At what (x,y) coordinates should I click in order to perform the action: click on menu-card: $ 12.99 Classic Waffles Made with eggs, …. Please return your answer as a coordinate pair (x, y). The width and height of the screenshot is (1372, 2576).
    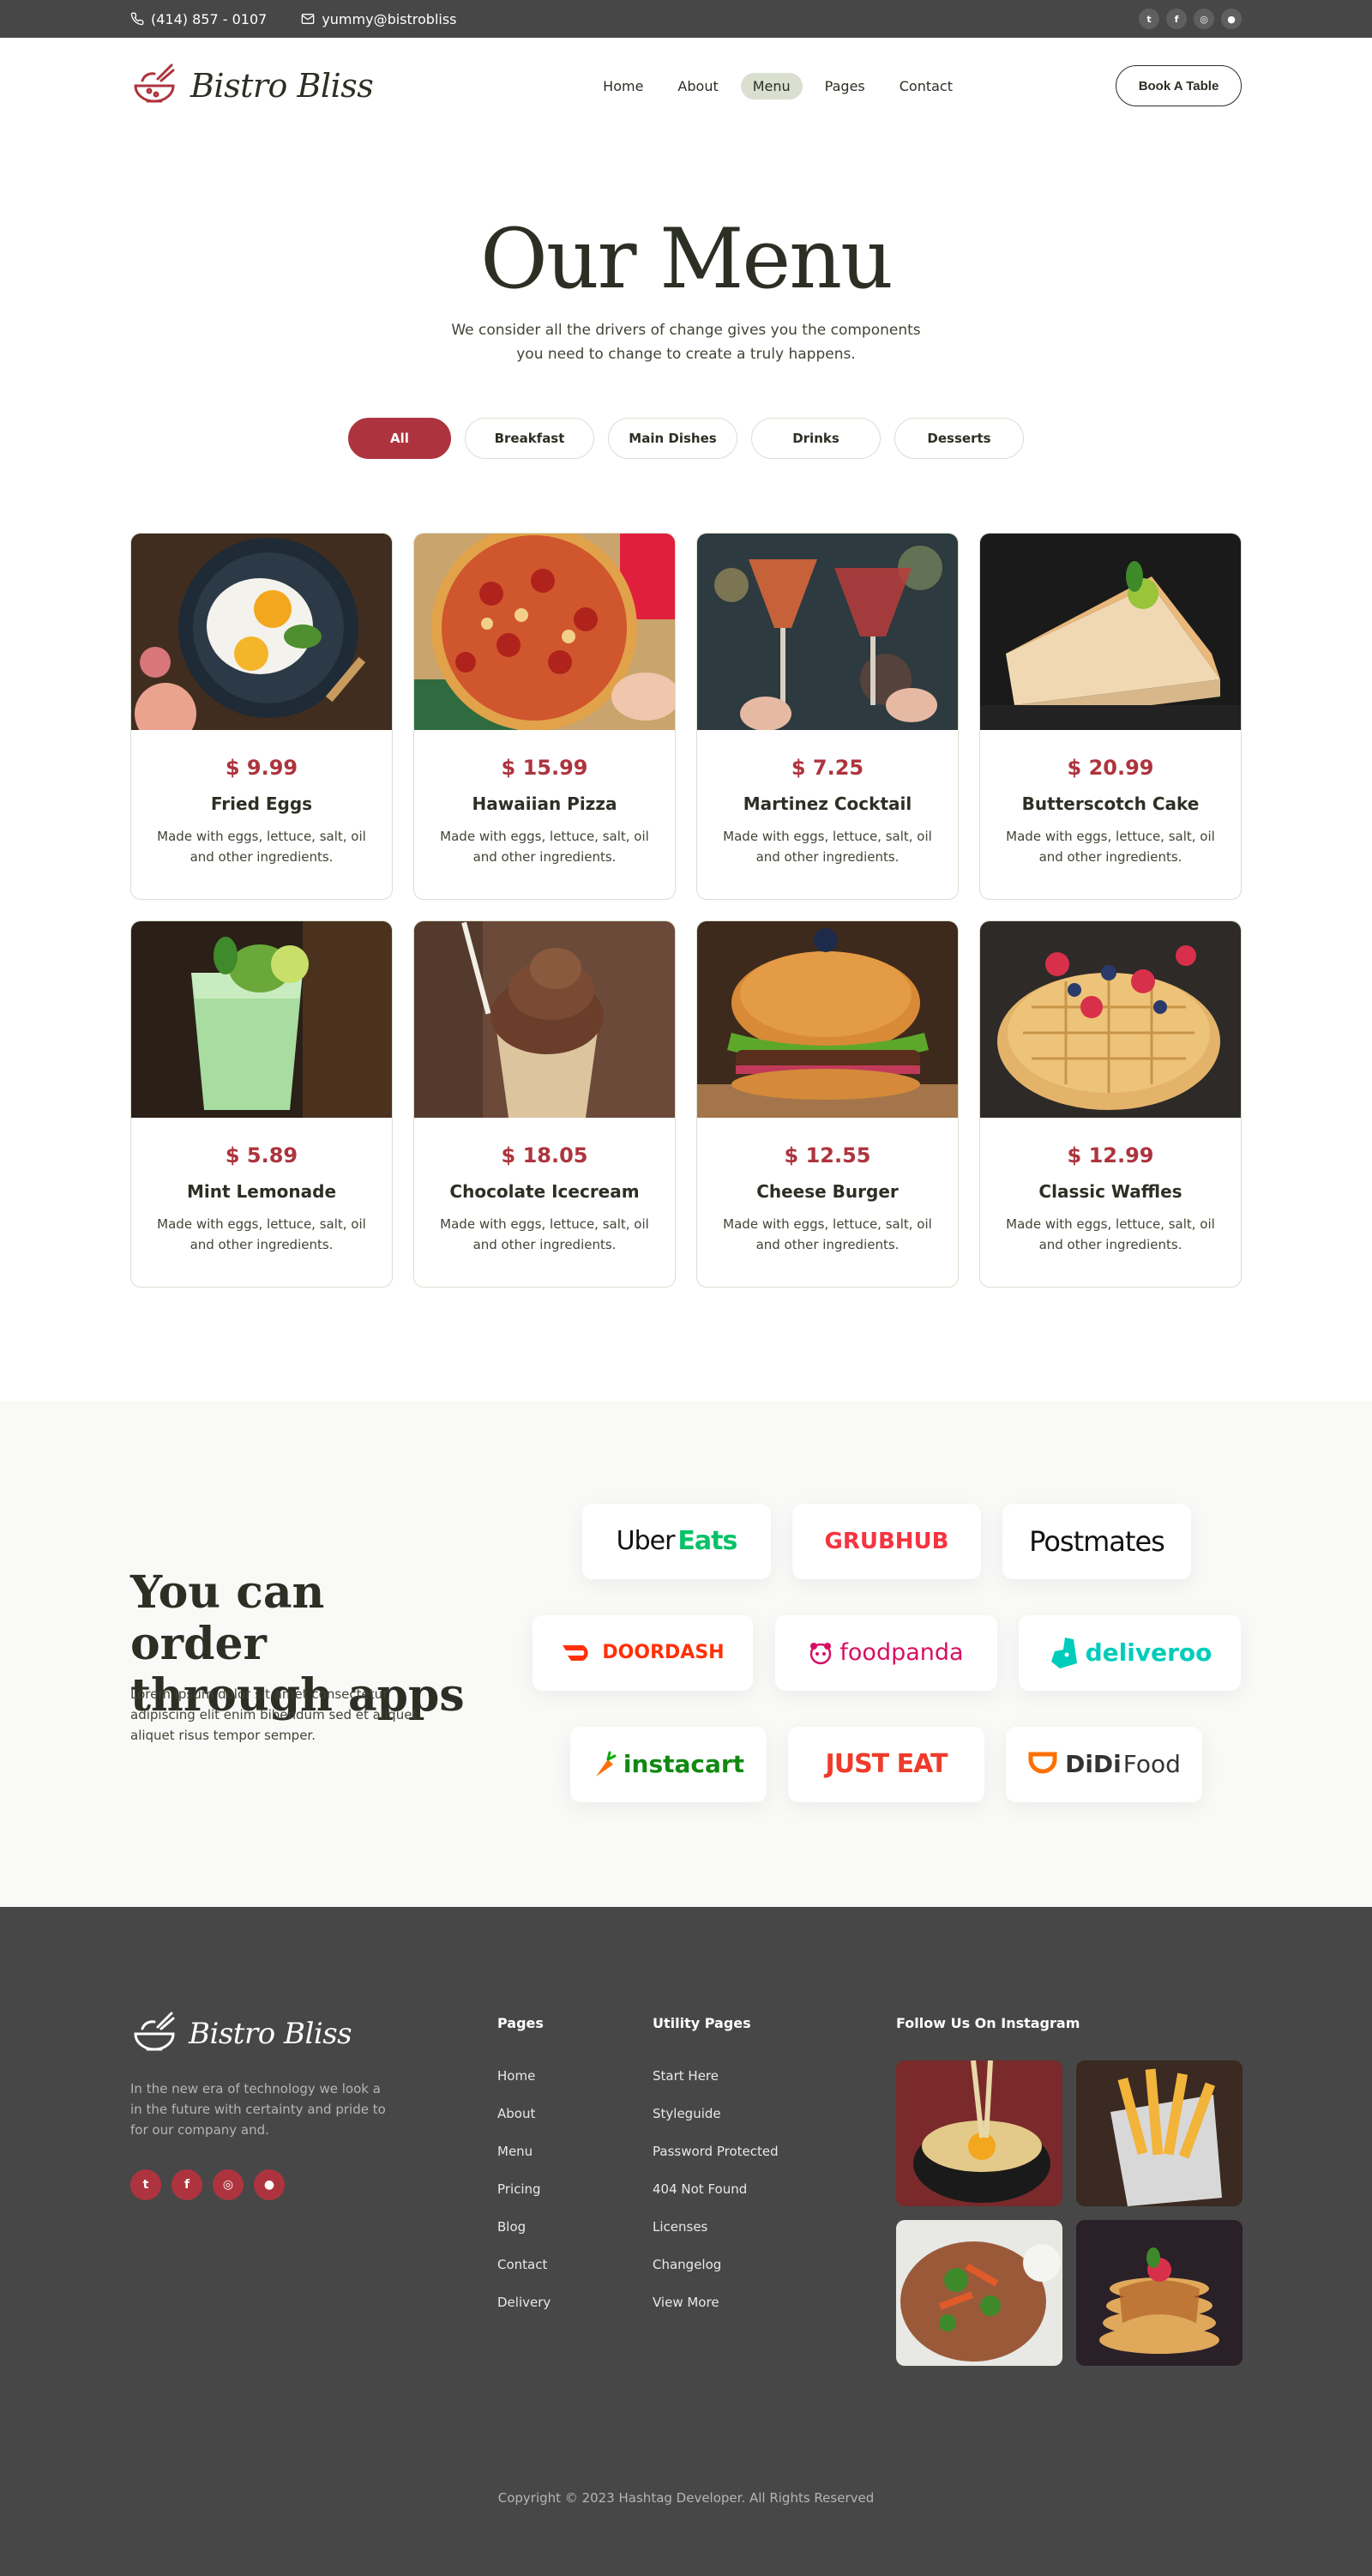
    Looking at the image, I should click on (1111, 1104).